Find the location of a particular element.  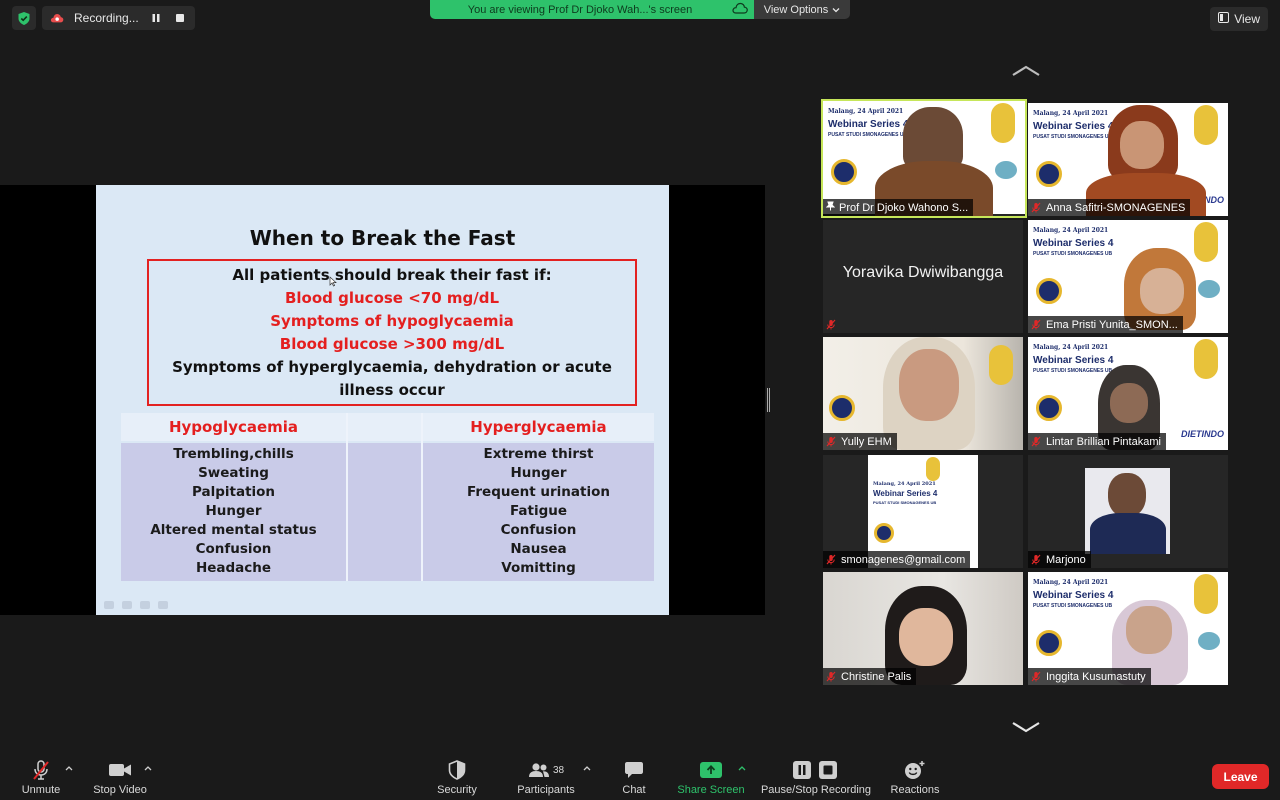

reactions-button: Reactions is located at coordinates (915, 779).